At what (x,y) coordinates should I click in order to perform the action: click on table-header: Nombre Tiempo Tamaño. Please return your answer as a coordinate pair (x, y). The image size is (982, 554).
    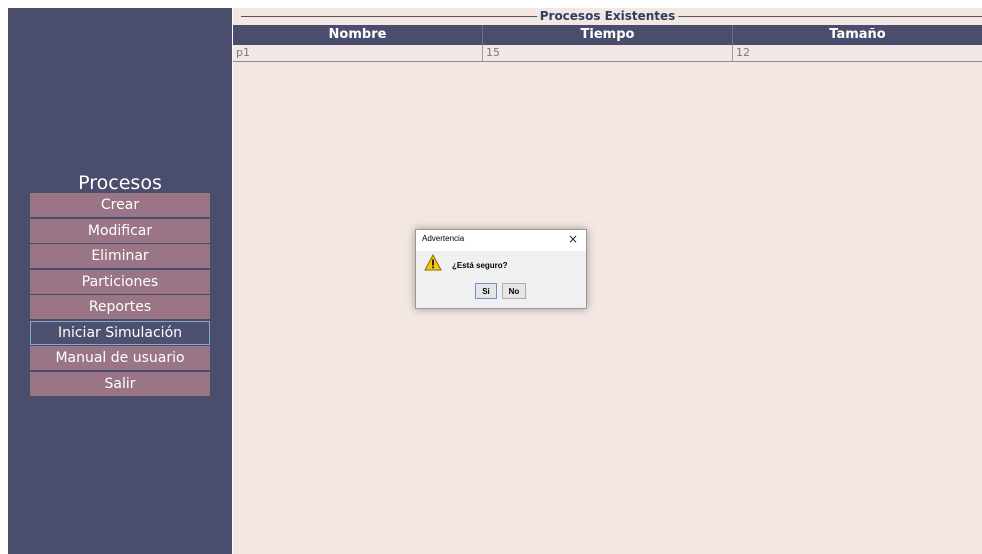
    Looking at the image, I should click on (607, 35).